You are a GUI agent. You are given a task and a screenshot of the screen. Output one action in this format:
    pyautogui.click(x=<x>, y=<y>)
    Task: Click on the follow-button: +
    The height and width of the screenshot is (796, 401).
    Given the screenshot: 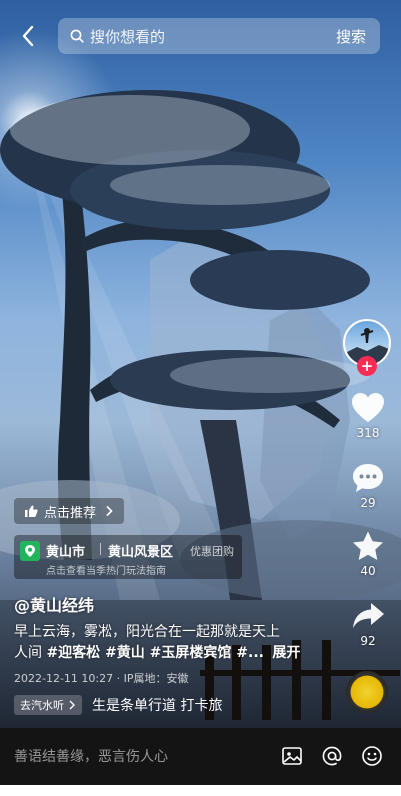 What is the action you would take?
    pyautogui.click(x=367, y=366)
    